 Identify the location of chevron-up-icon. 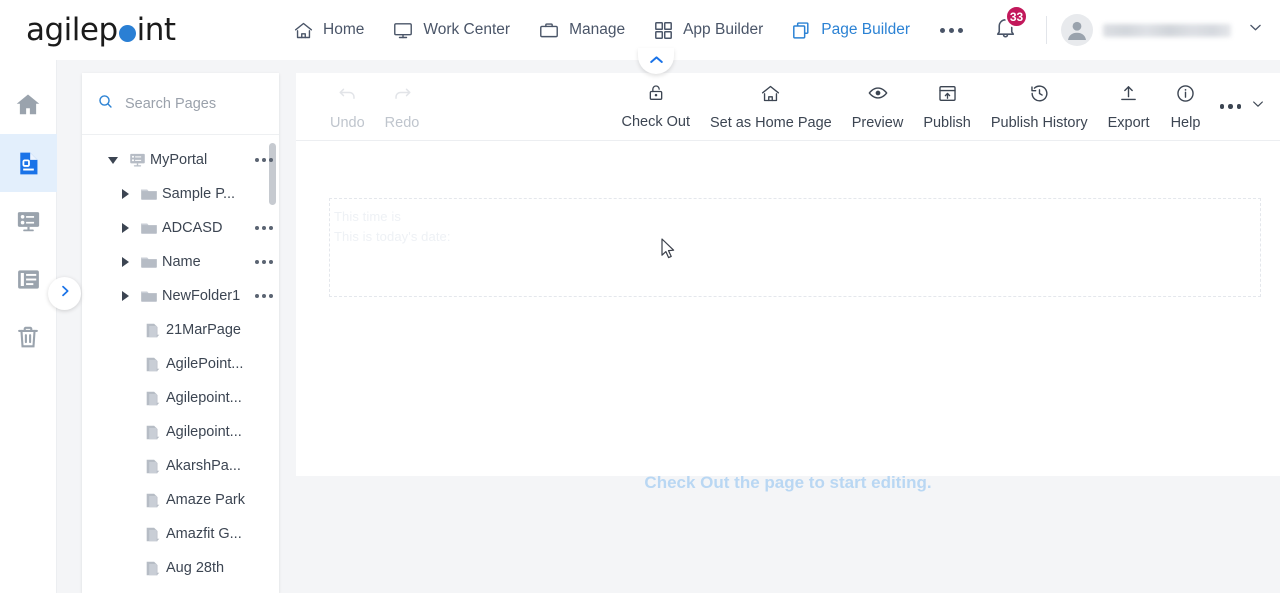
(656, 61).